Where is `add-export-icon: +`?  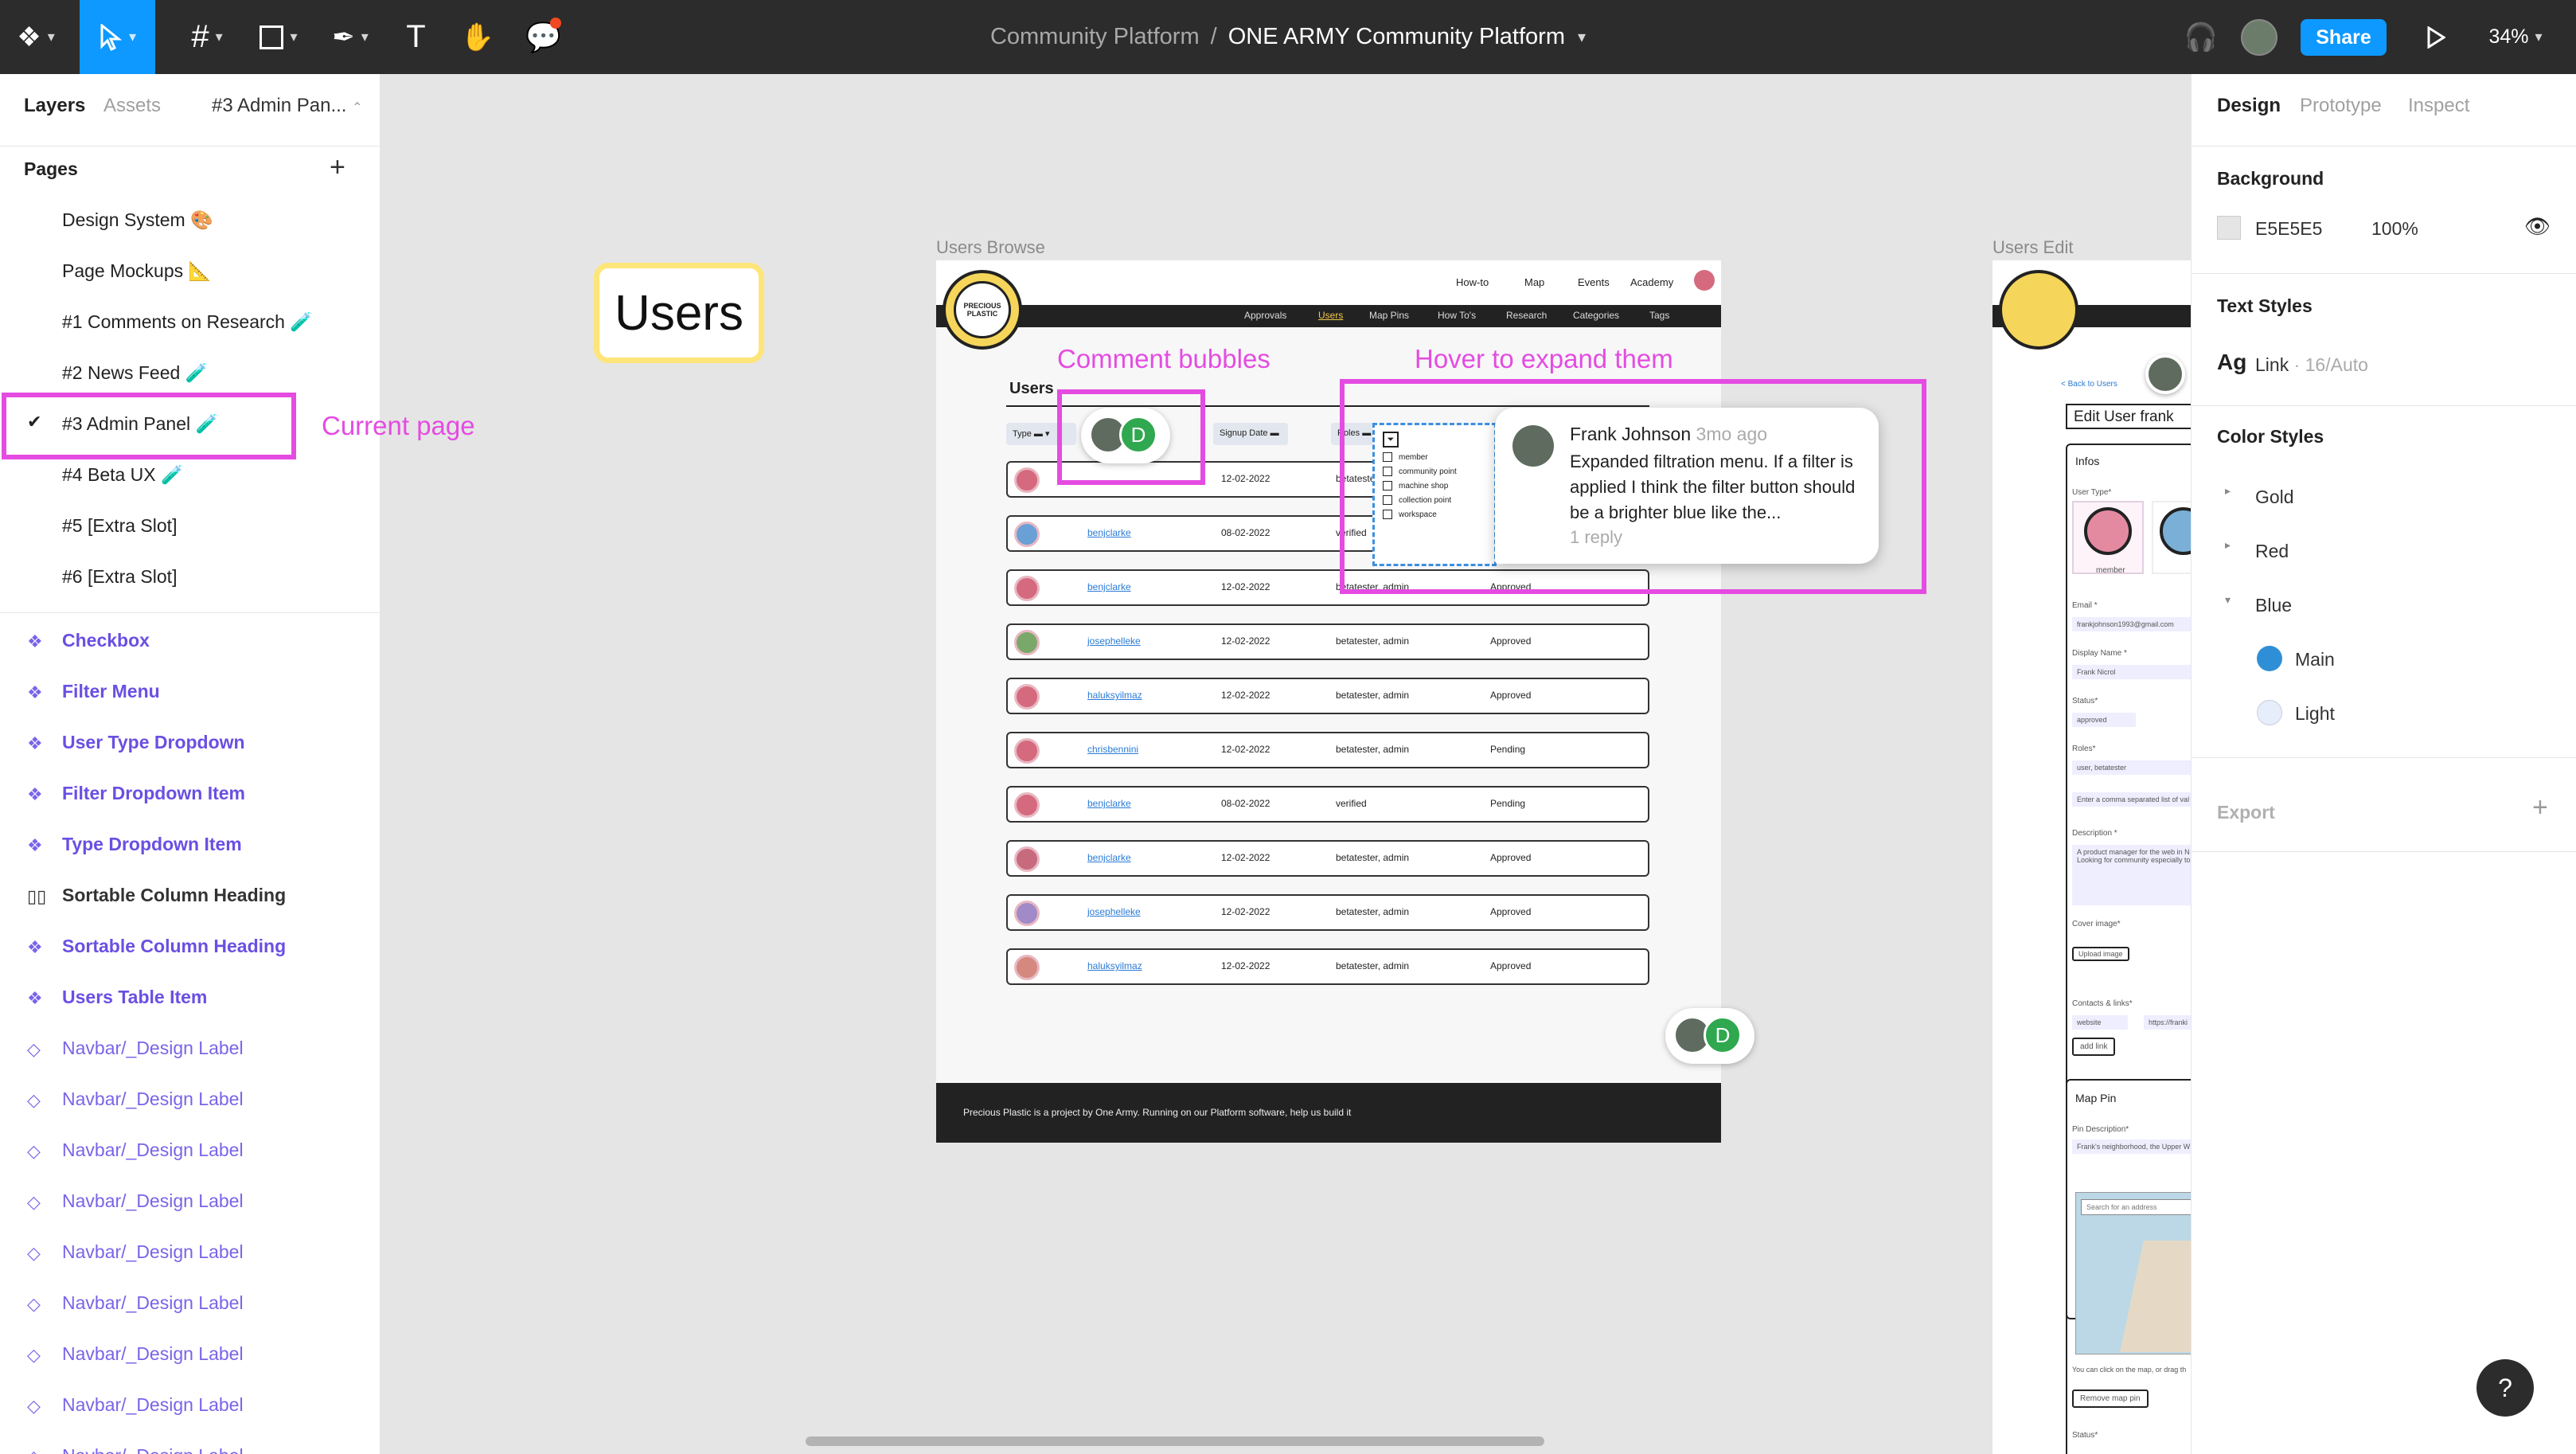 add-export-icon: + is located at coordinates (2540, 807).